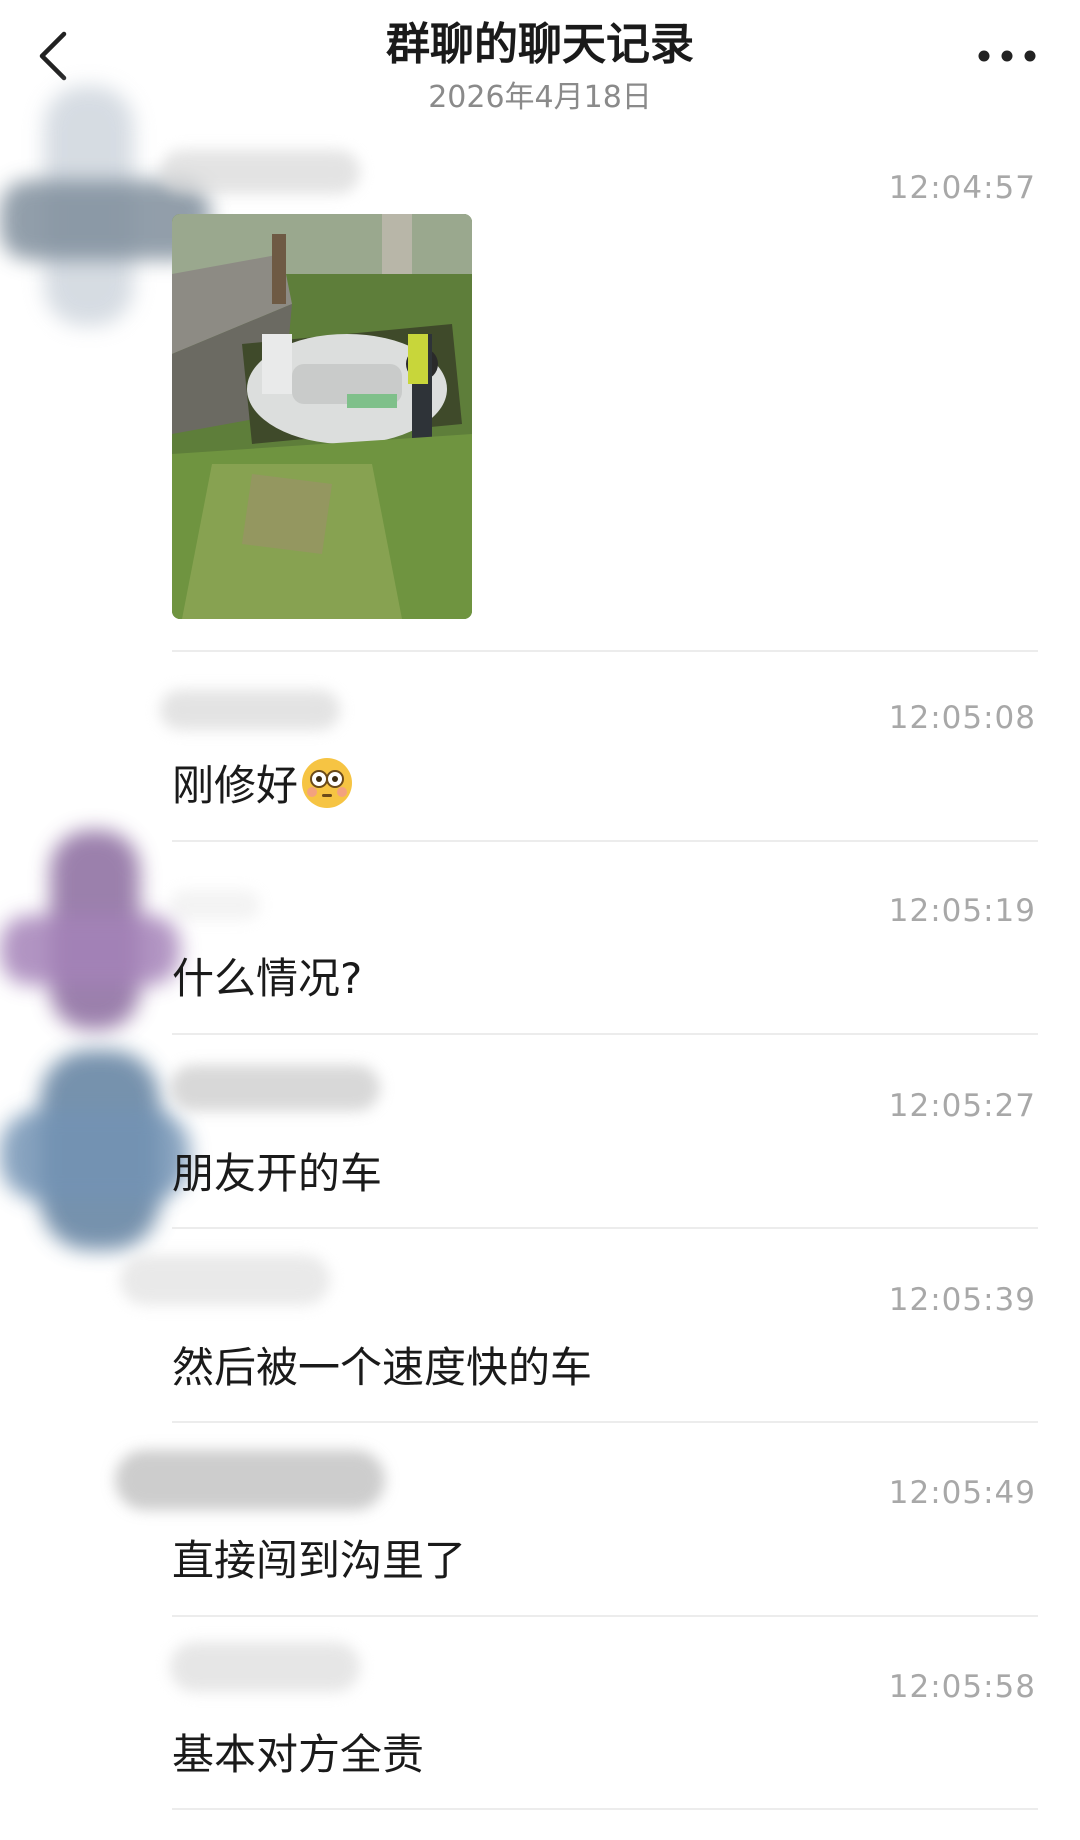 The image size is (1080, 1840). Describe the element at coordinates (382, 1367) in the screenshot. I see `message-text: 然后被一个速度快的车` at that location.